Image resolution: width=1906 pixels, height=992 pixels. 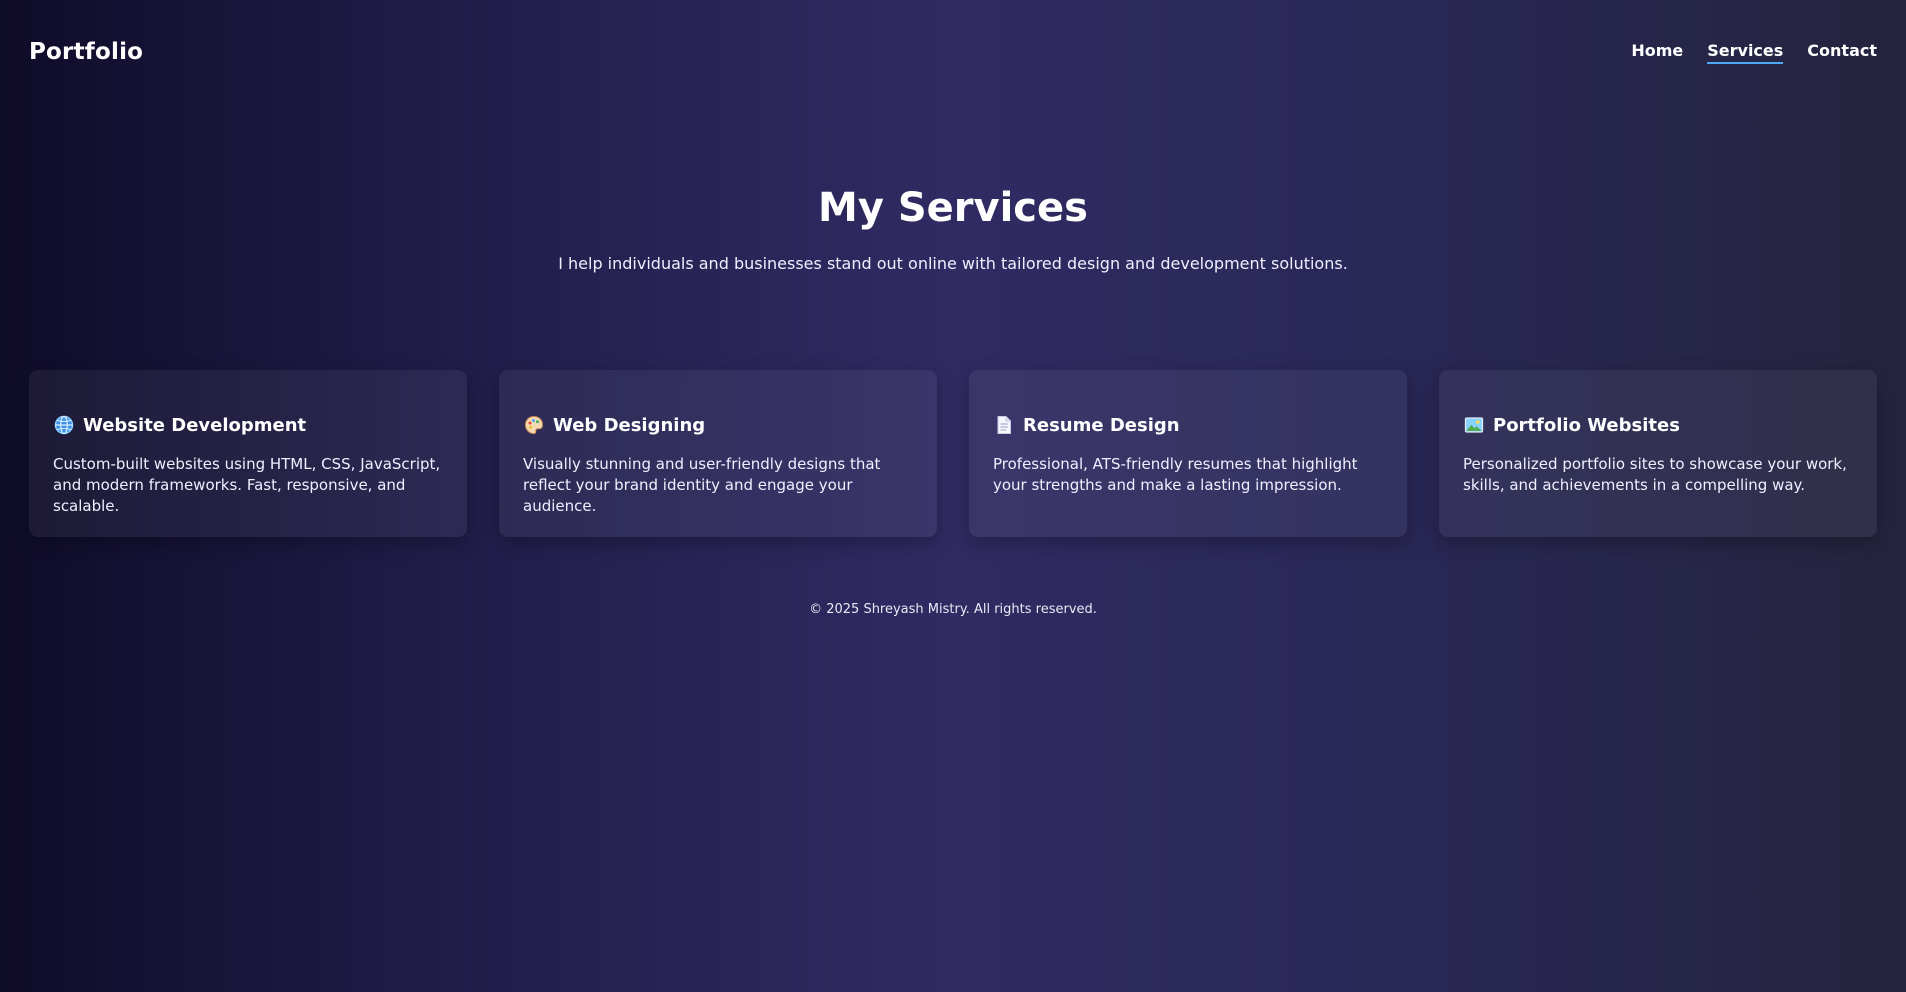 I want to click on service-card-title: Resume Design, so click(x=1101, y=425).